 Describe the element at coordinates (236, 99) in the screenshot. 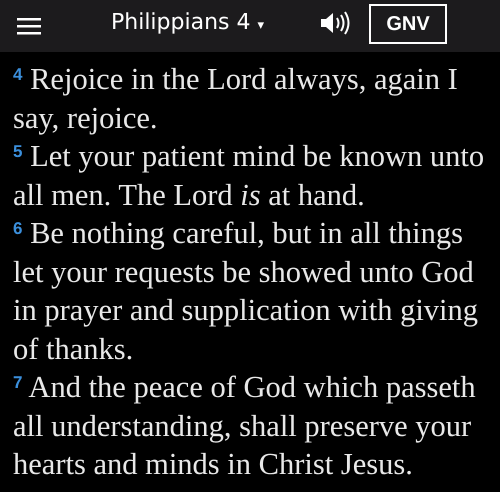

I see `verse-paragraph: $^{4}$ Rejoice in the Lord always, again I say, rejoice.` at that location.